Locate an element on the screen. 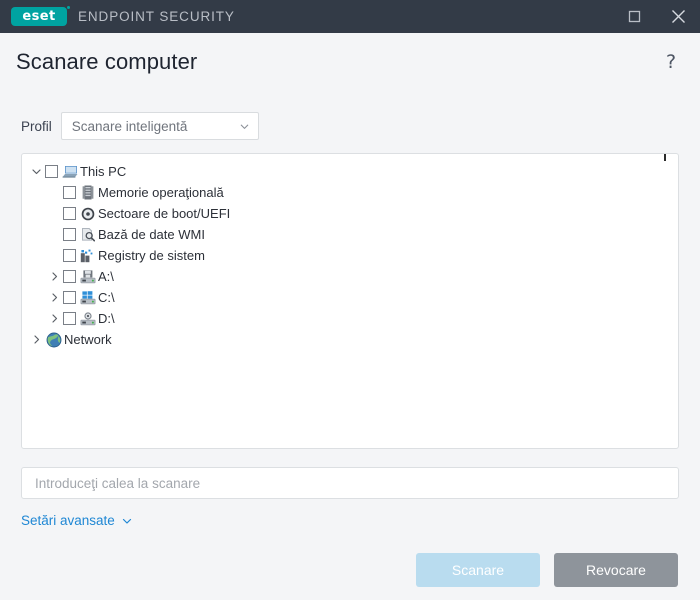 This screenshot has width=700, height=600. eset-logo-text: eset is located at coordinates (39, 16).